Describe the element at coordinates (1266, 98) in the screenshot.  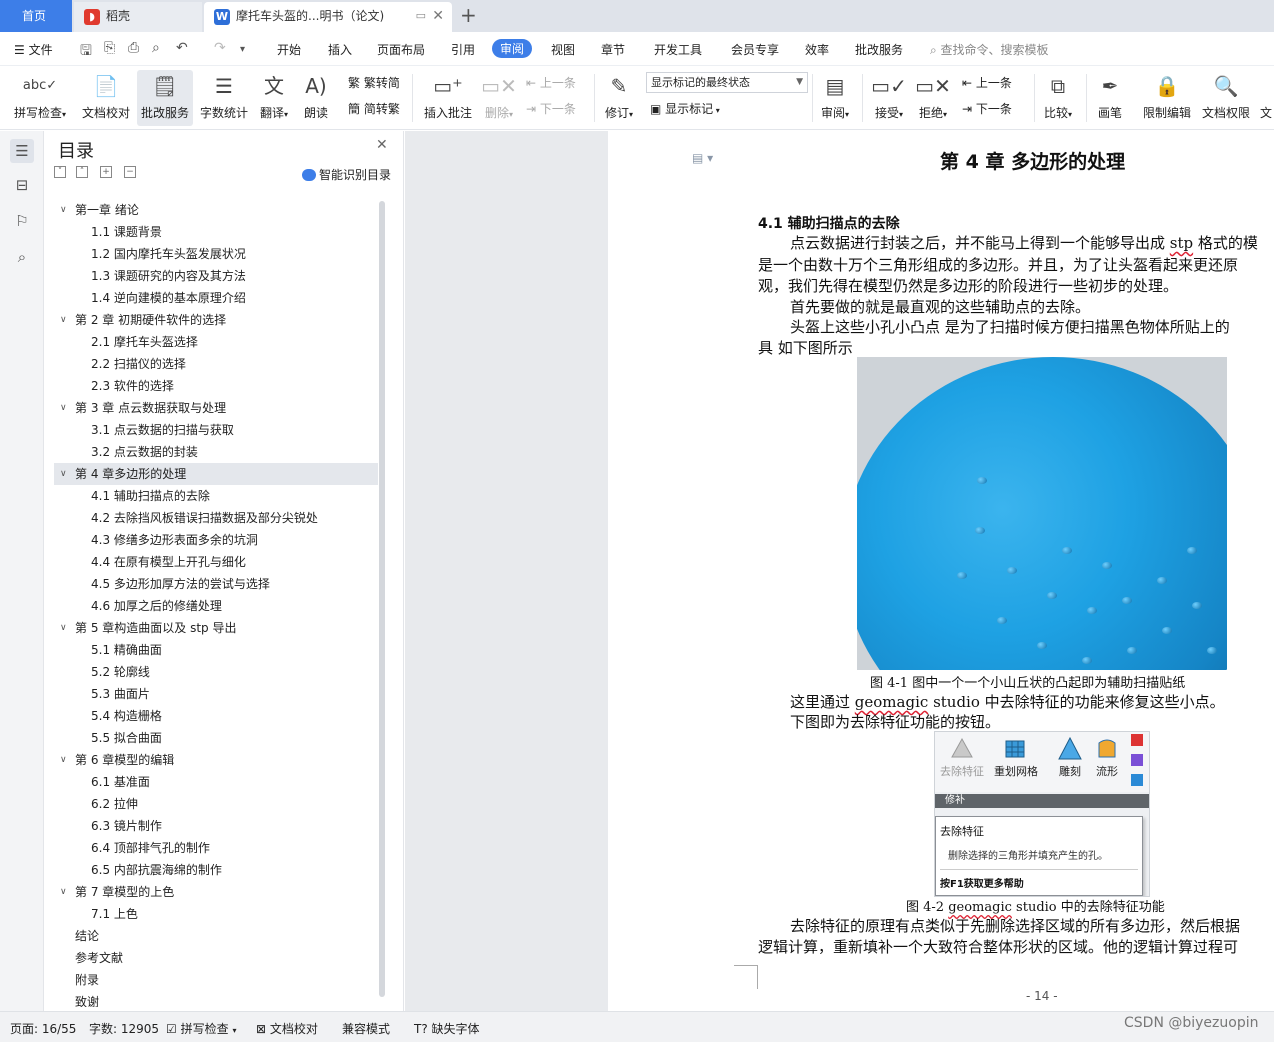
I see `overflow-button: 文` at that location.